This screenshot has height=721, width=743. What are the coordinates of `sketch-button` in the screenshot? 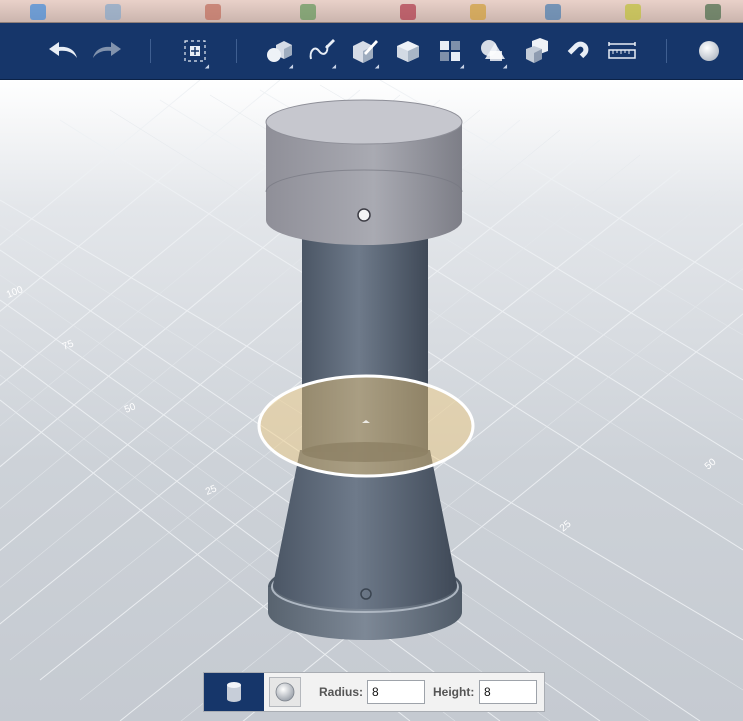 It's located at (322, 52).